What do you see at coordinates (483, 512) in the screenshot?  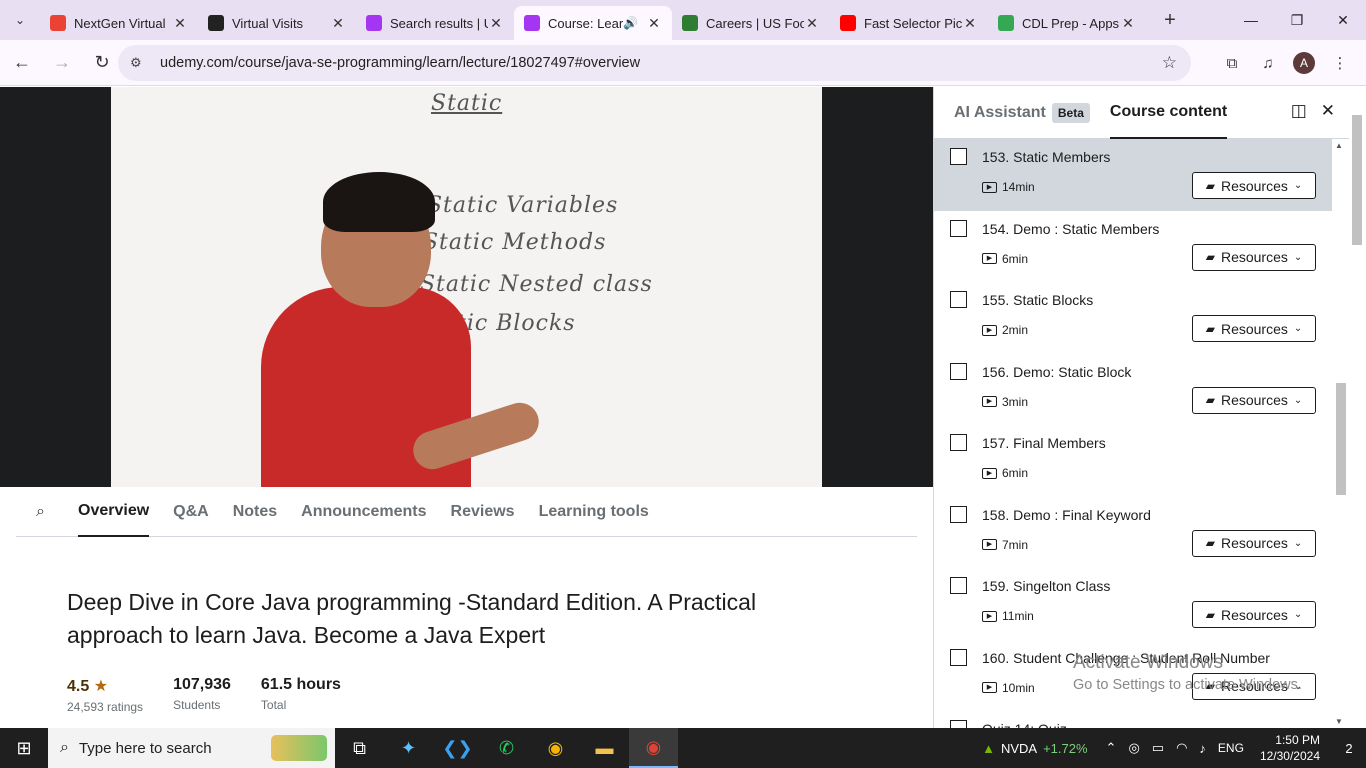 I see `tab-reviews: Reviews` at bounding box center [483, 512].